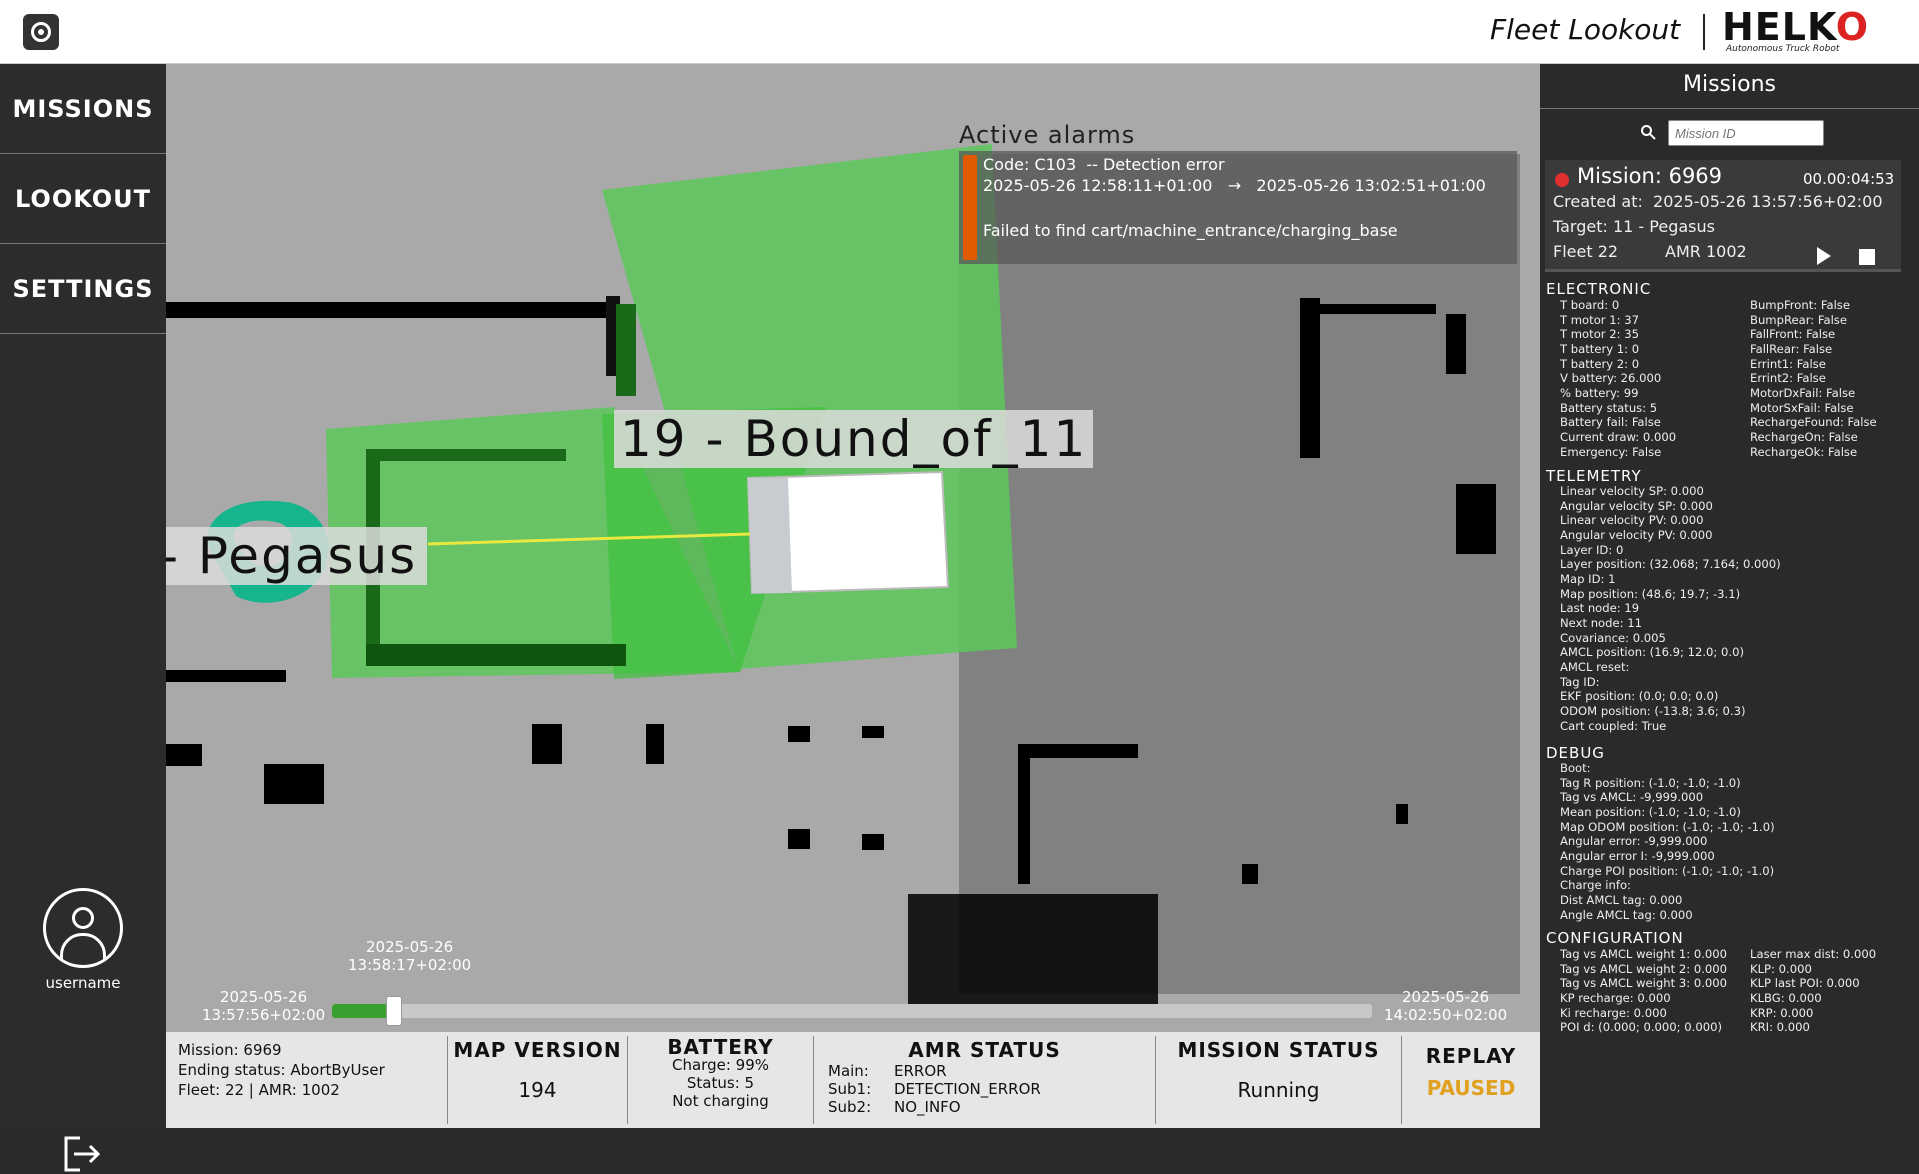  Describe the element at coordinates (1586, 251) in the screenshot. I see `mission-fleet: Fleet 22` at that location.